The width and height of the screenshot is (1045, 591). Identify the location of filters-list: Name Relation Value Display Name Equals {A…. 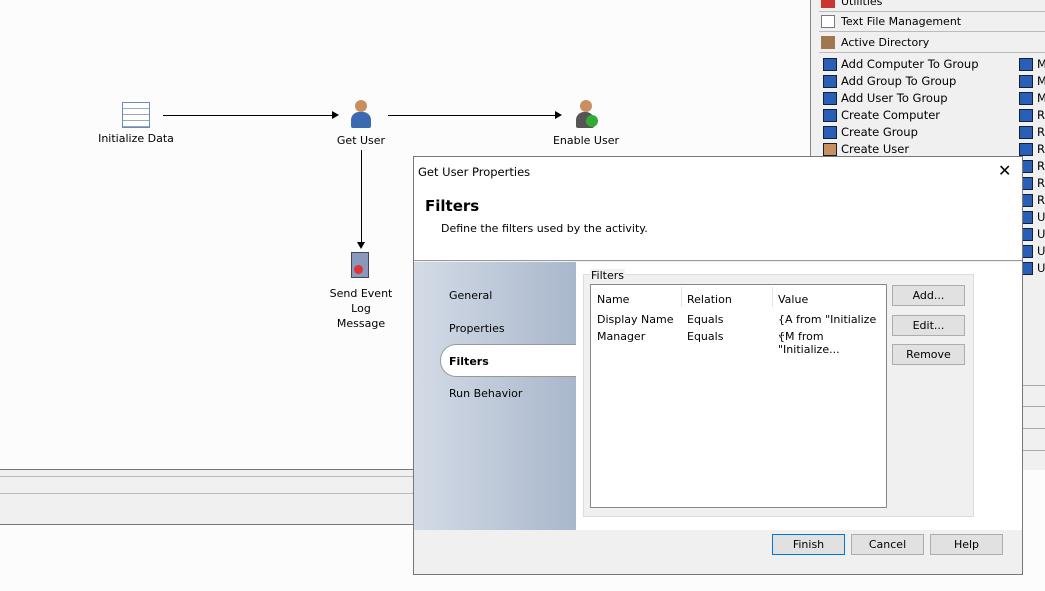
(738, 396).